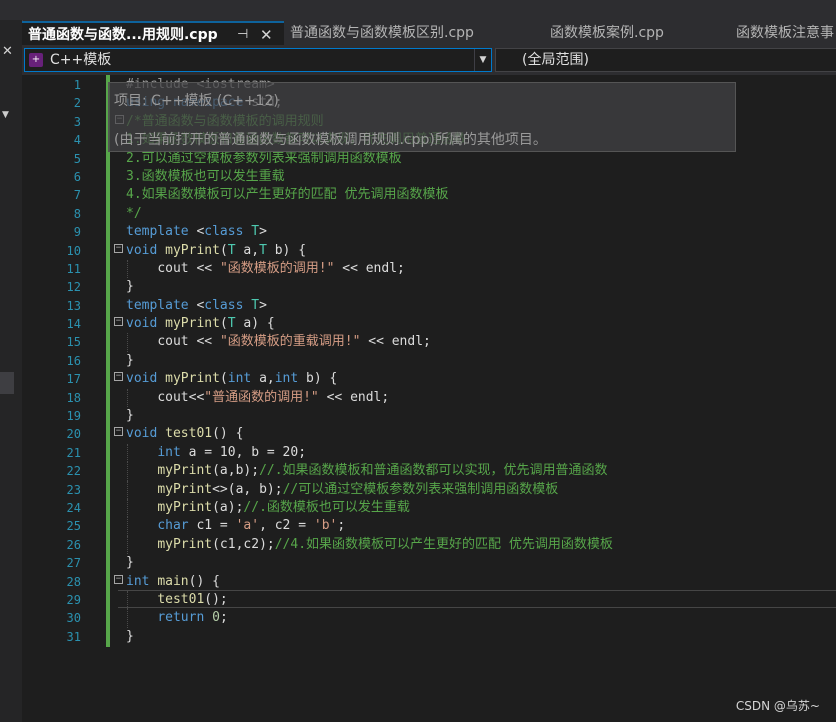 The image size is (836, 722). I want to click on code-line: 14− void myPrint(T a) {, so click(429, 324).